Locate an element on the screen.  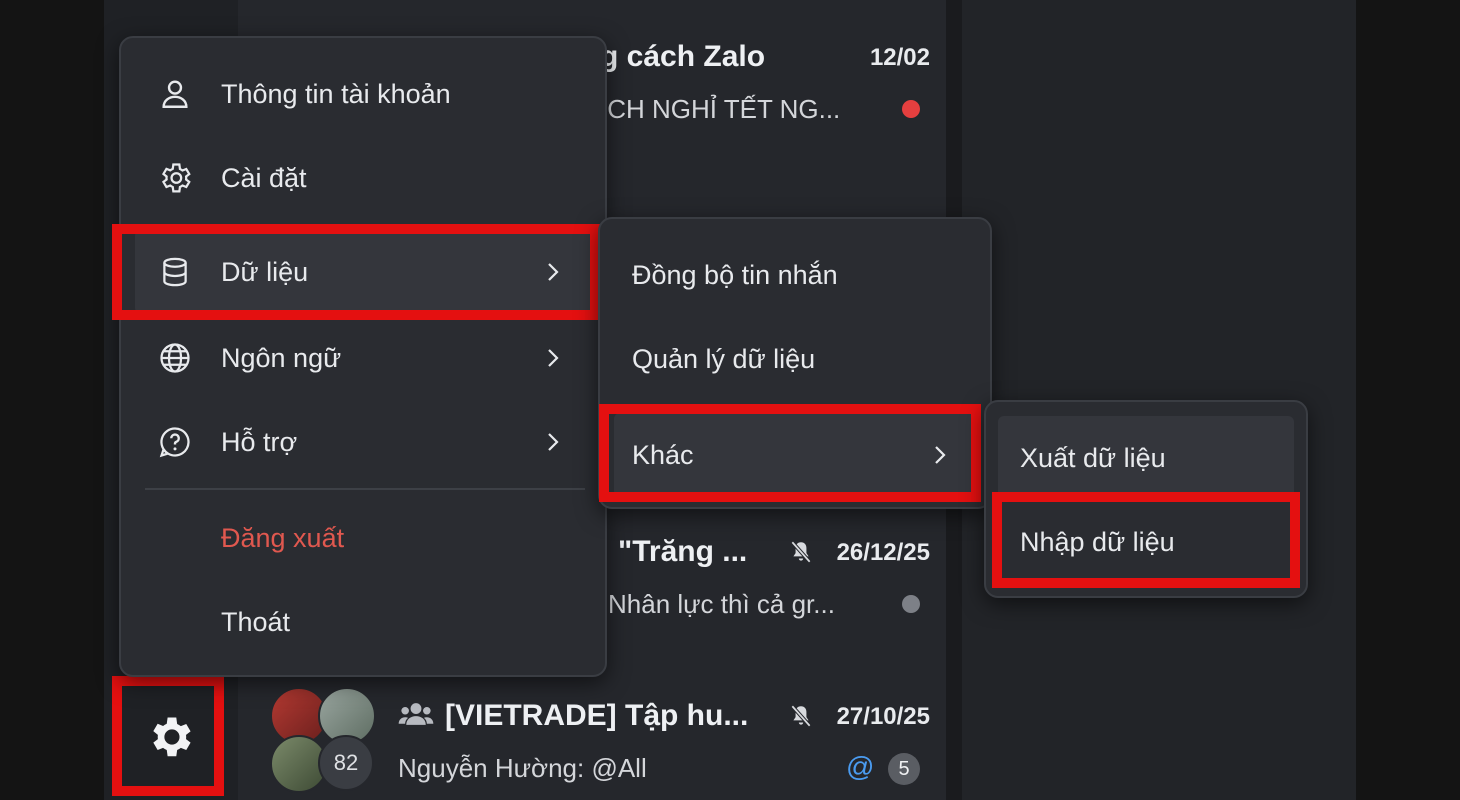
conversation-date: 12/02 is located at coordinates (899, 57).